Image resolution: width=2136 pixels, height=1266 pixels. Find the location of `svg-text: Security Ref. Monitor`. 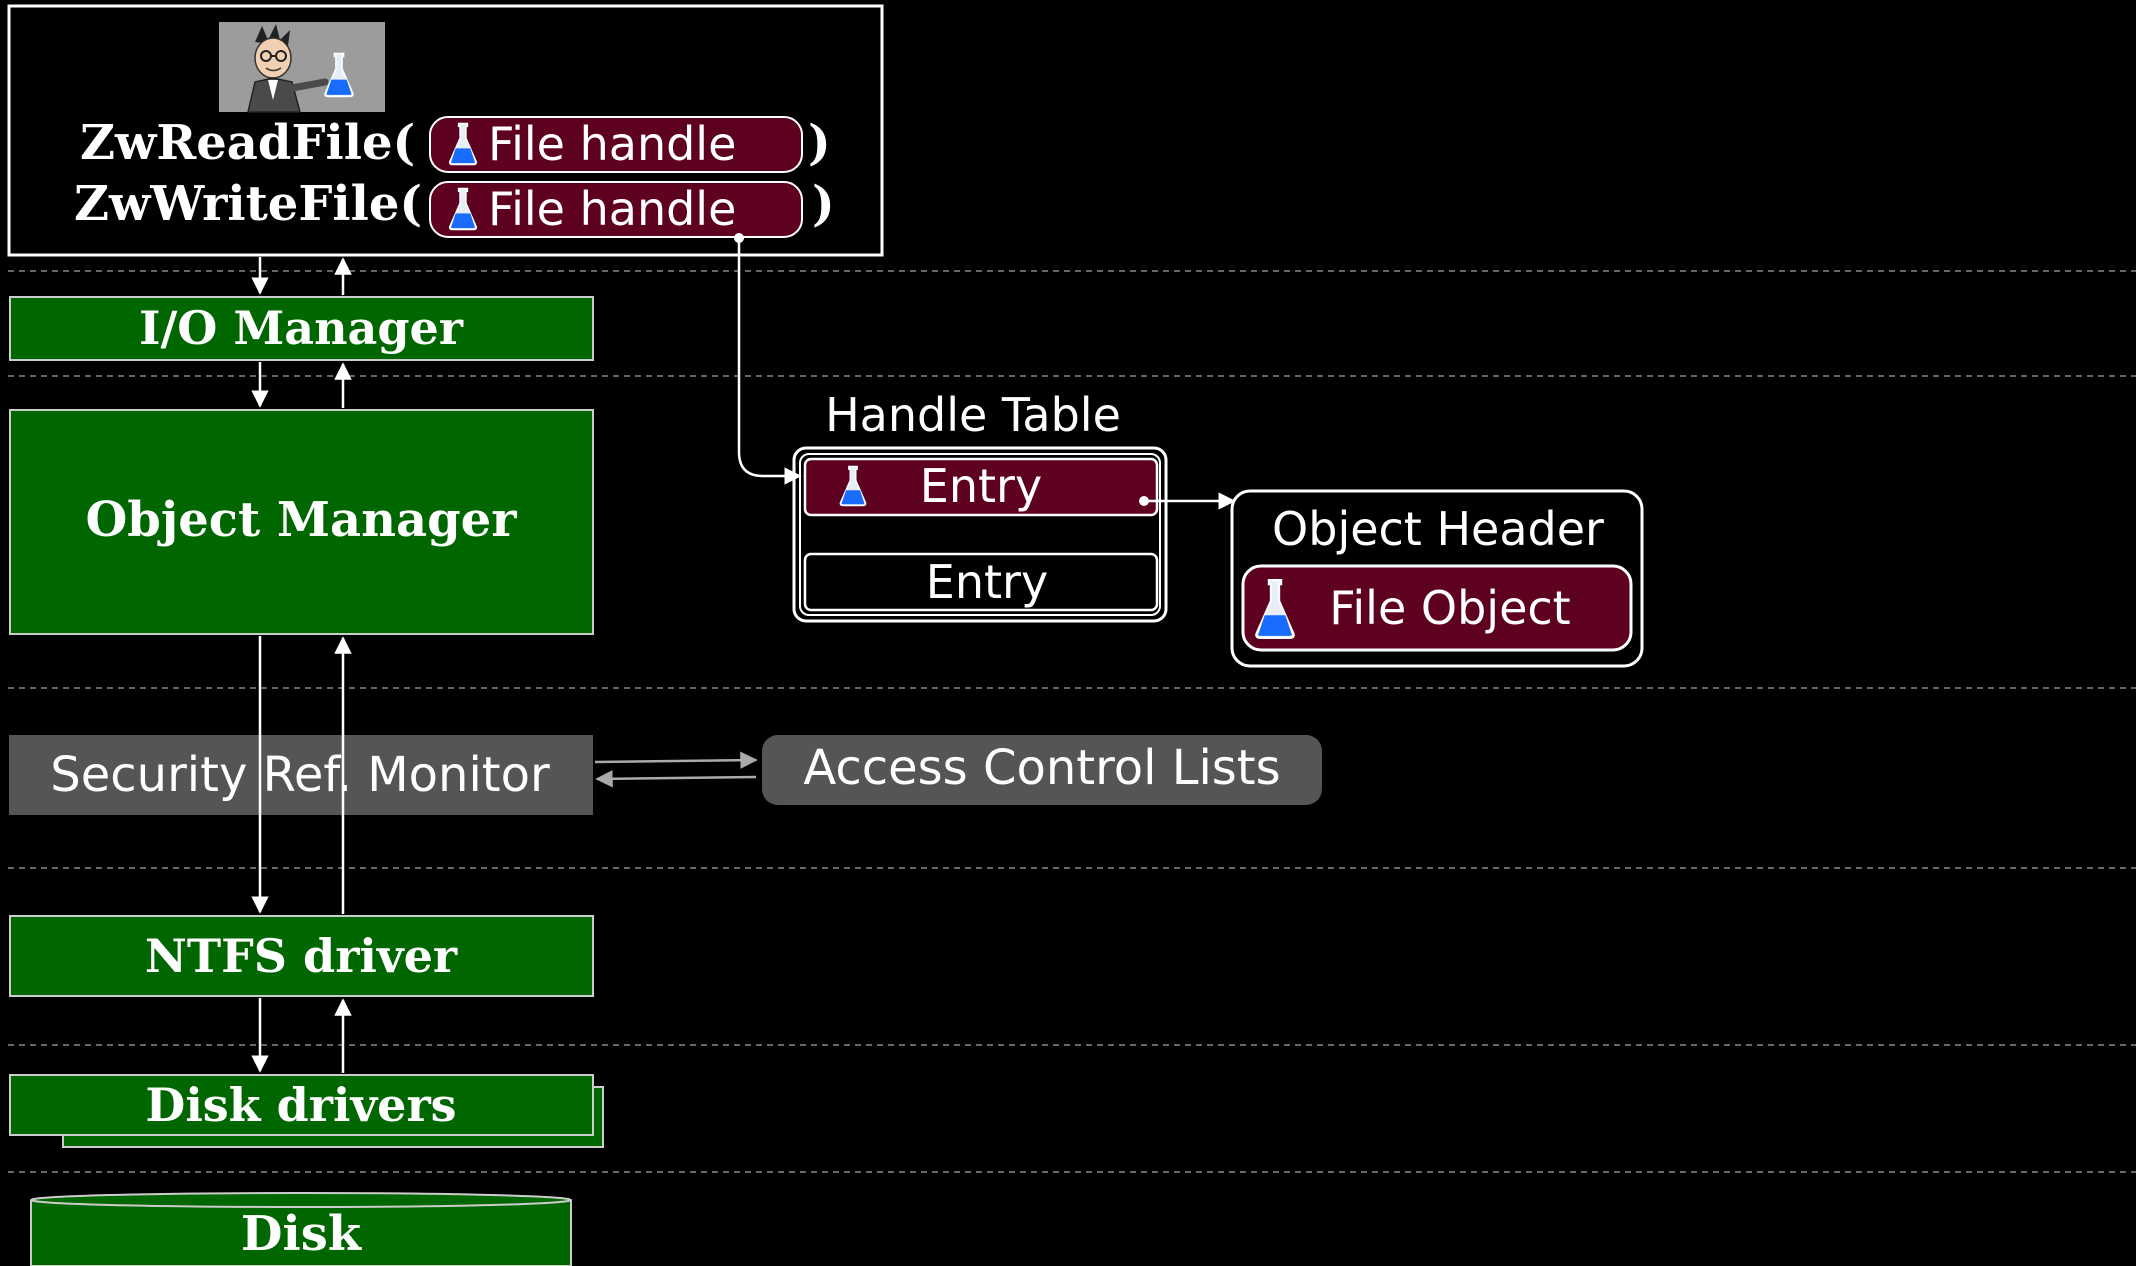

svg-text: Security Ref. Monitor is located at coordinates (300, 775).